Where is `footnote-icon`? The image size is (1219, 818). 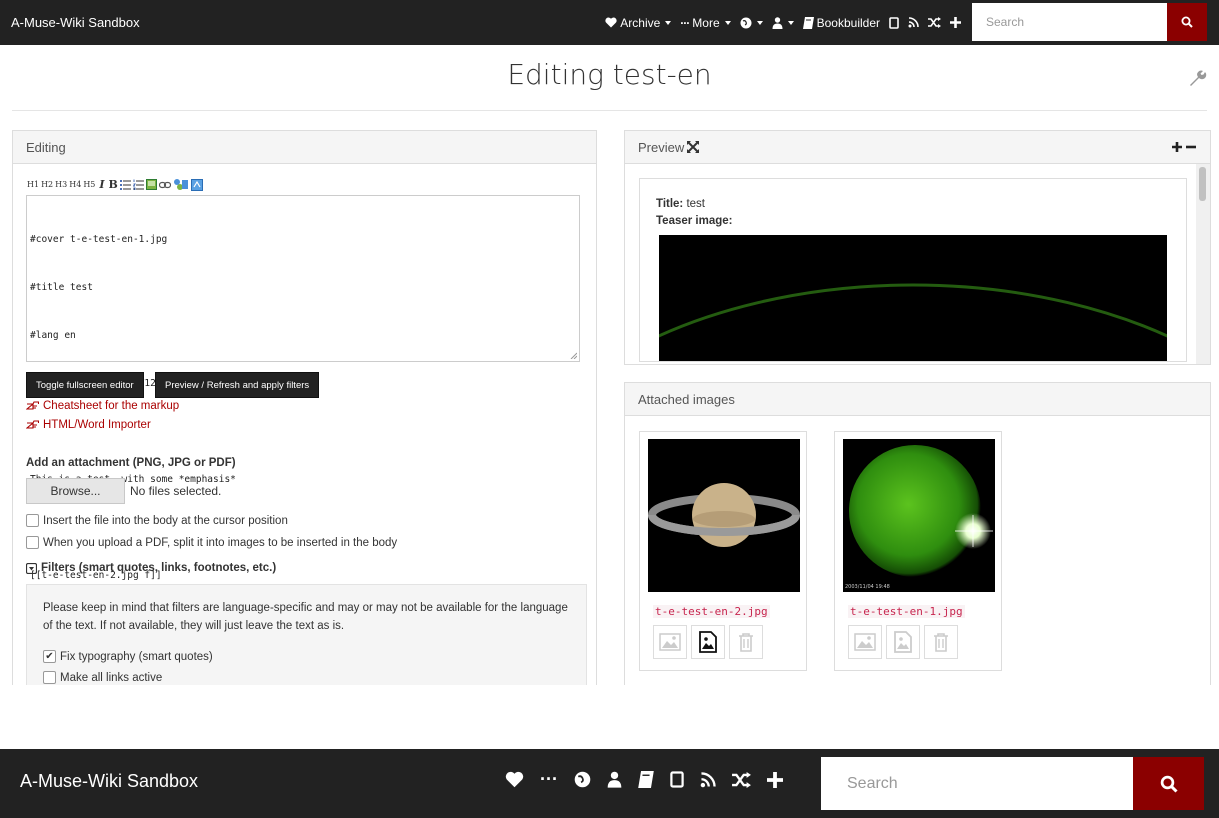
footnote-icon is located at coordinates (181, 184).